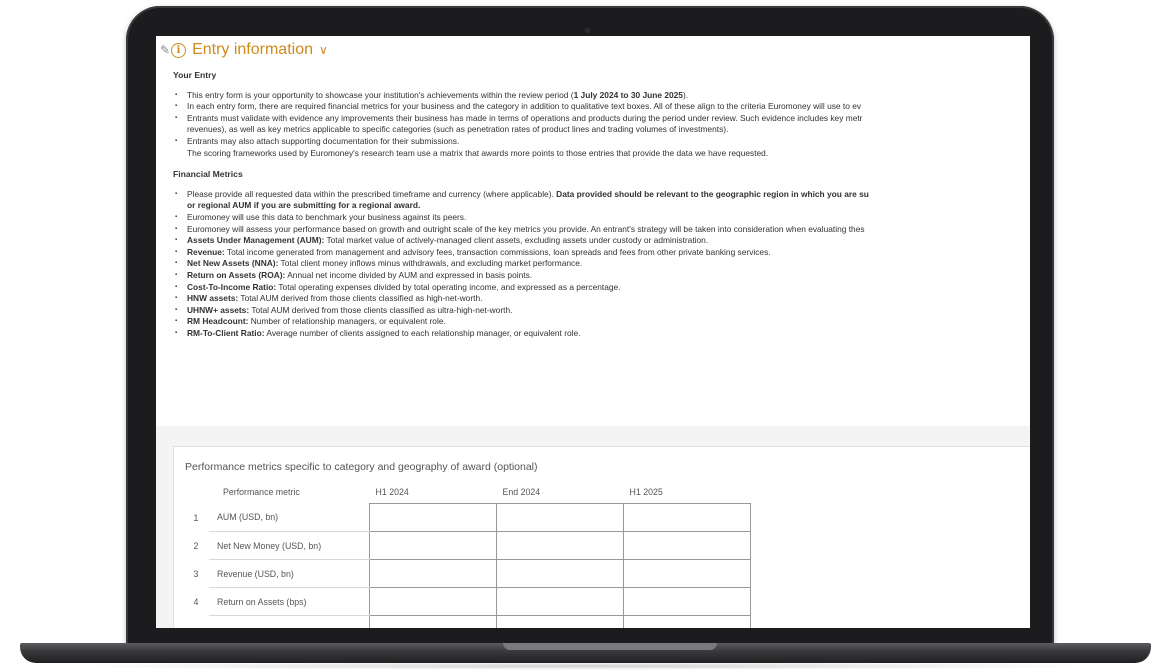 This screenshot has height=670, width=1171. I want to click on row-number: 3, so click(196, 573).